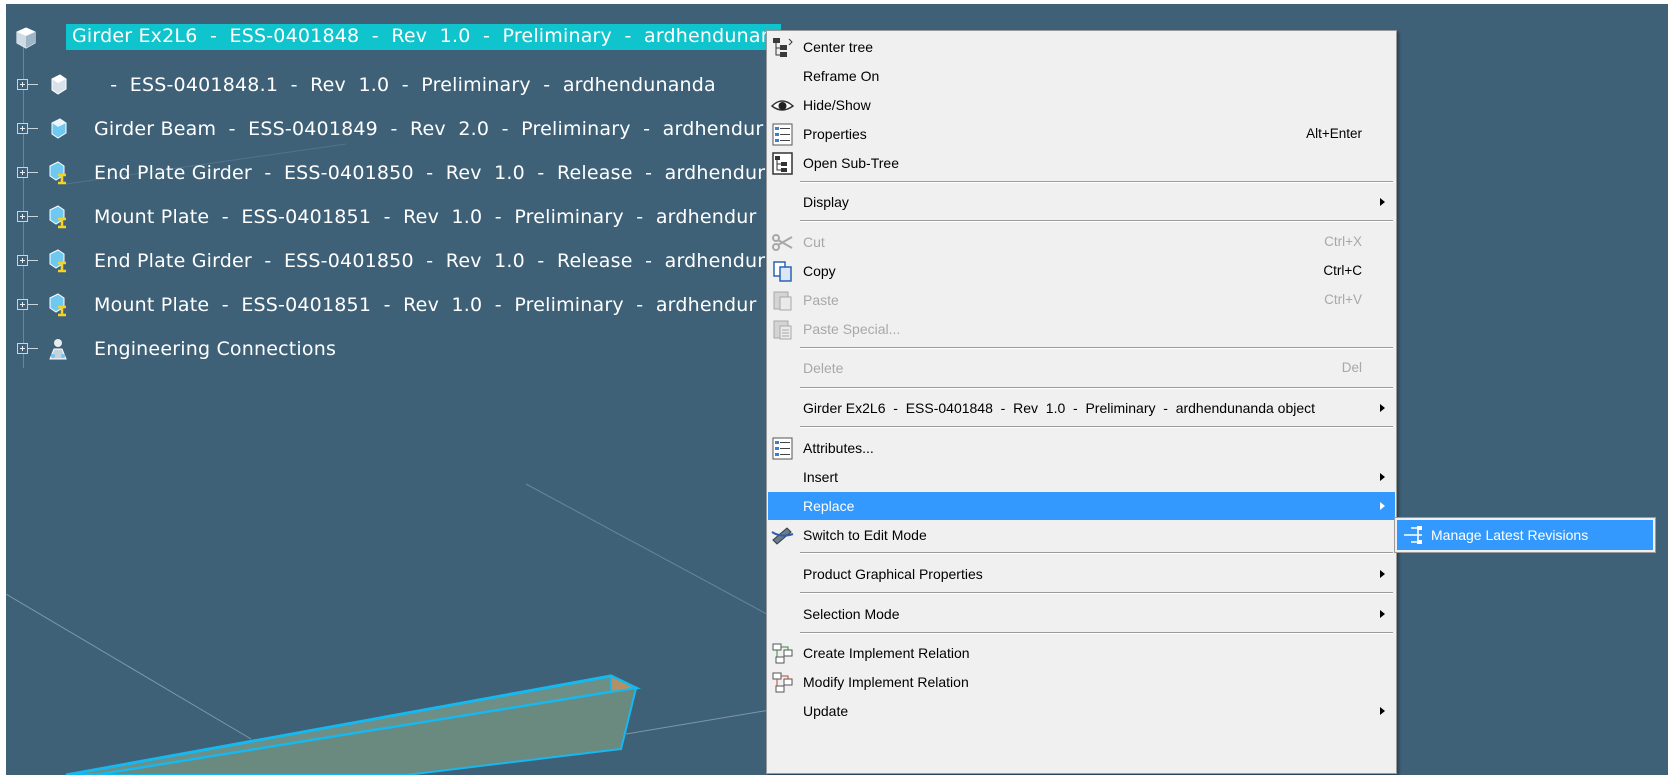 Image resolution: width=1668 pixels, height=775 pixels. I want to click on paste-icon, so click(782, 301).